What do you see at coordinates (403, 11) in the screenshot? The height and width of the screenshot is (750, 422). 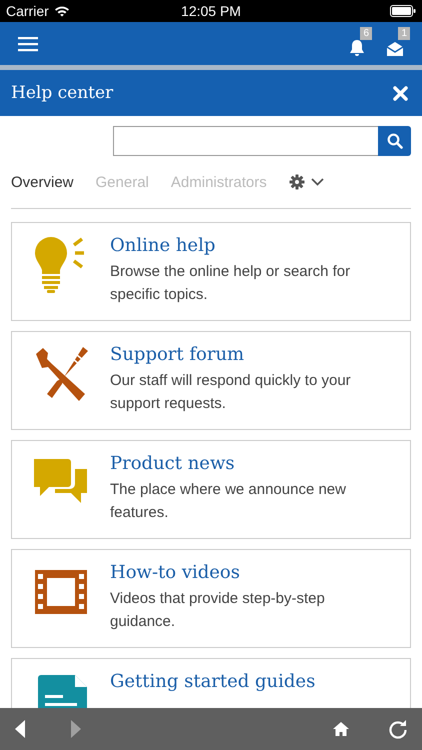 I see `battery-icon` at bounding box center [403, 11].